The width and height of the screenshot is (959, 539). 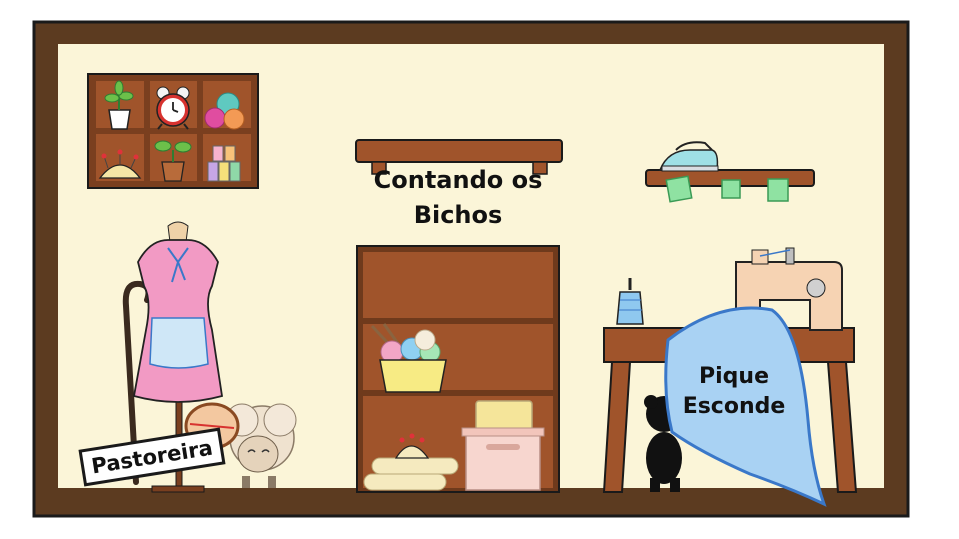 I want to click on title-line-2: Bichos, so click(x=458, y=214).